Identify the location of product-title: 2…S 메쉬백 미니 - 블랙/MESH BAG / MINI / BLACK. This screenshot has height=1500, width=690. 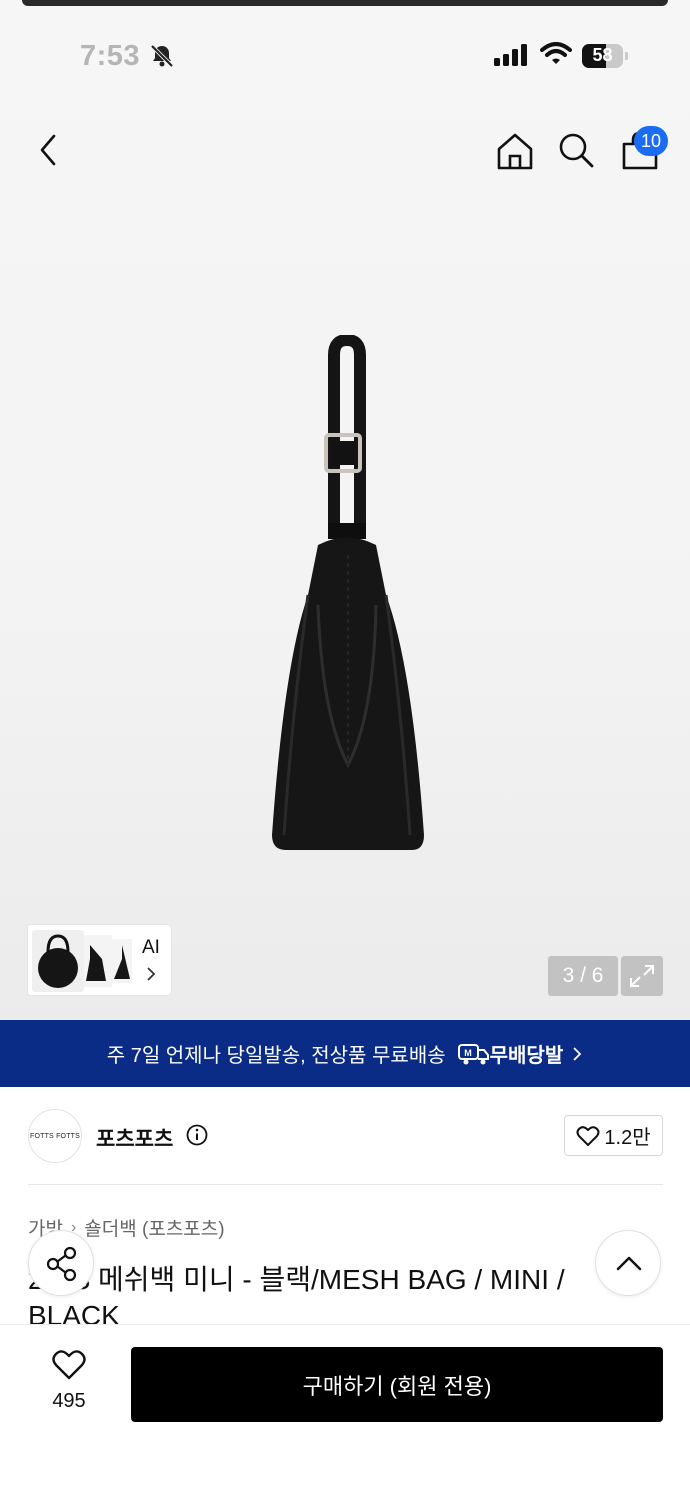
(296, 1294).